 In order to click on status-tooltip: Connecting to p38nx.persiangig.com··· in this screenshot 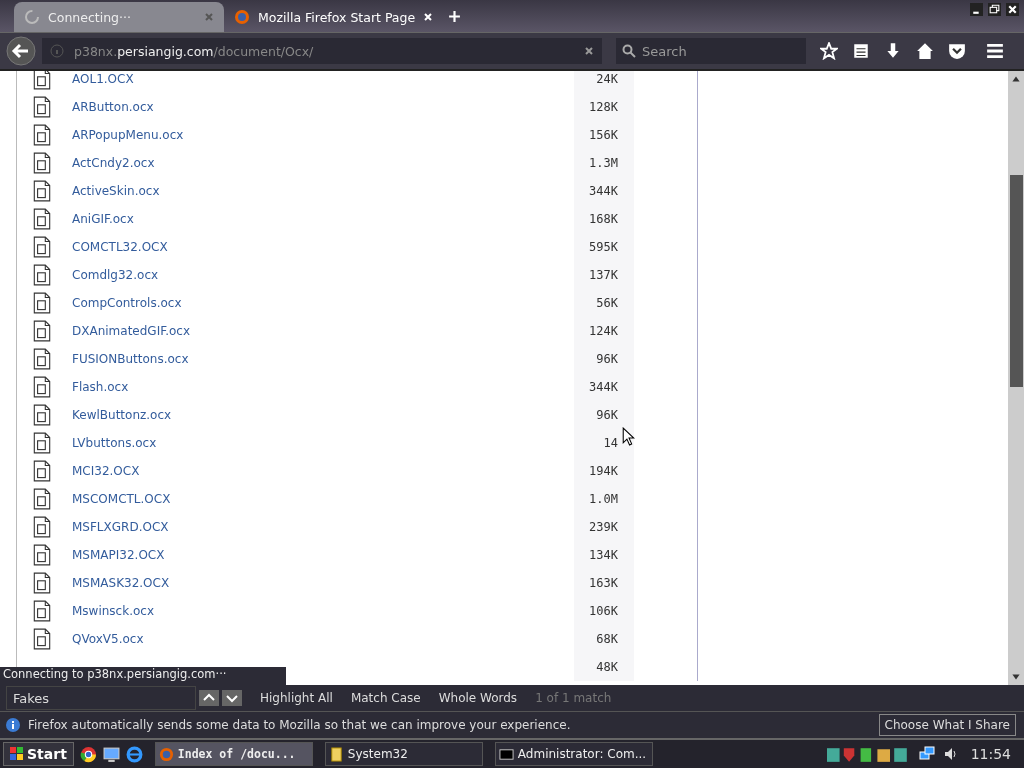, I will do `click(143, 676)`.